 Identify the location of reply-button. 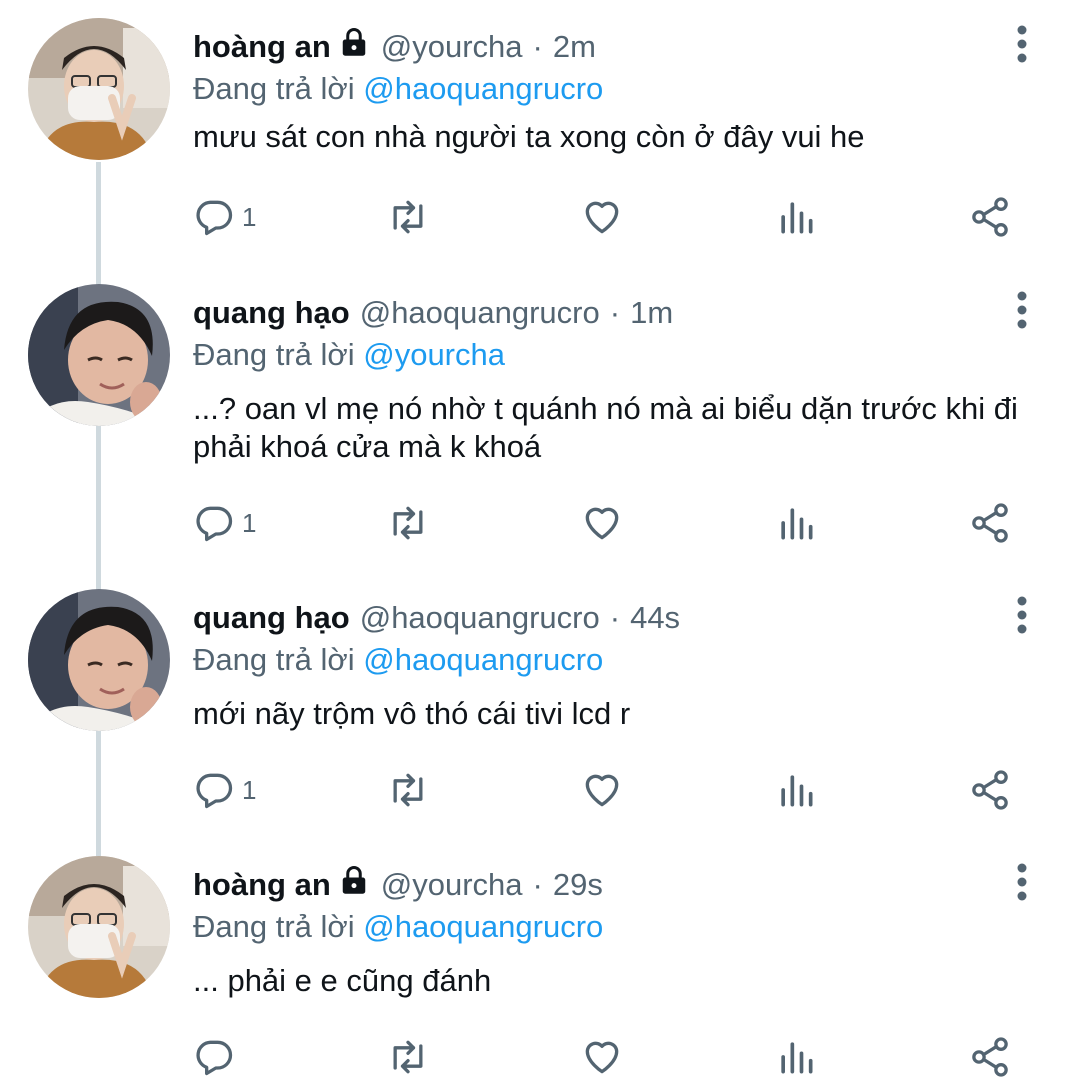
(217, 1057).